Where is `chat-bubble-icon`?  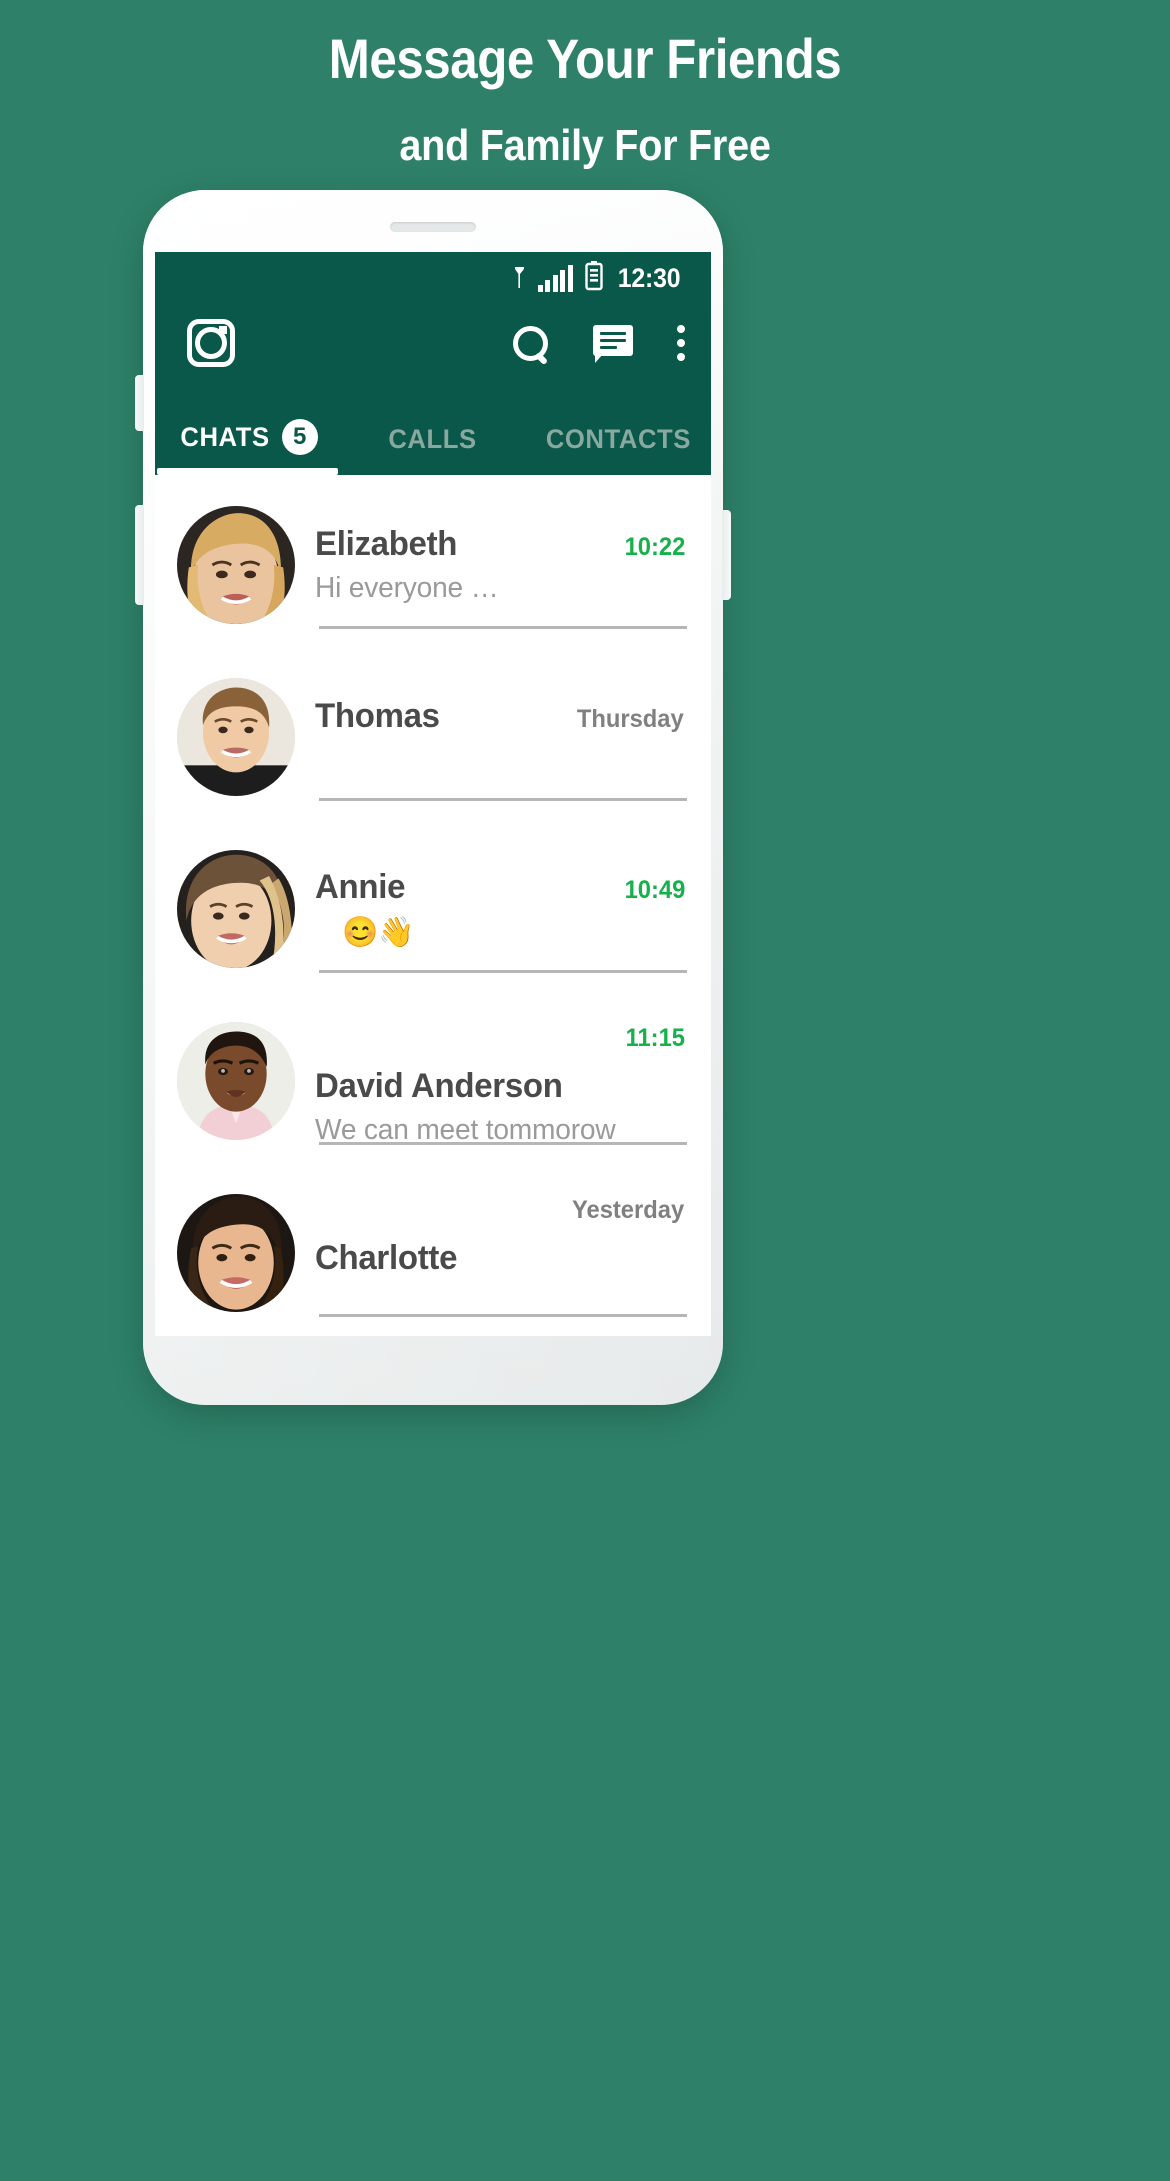 chat-bubble-icon is located at coordinates (613, 344).